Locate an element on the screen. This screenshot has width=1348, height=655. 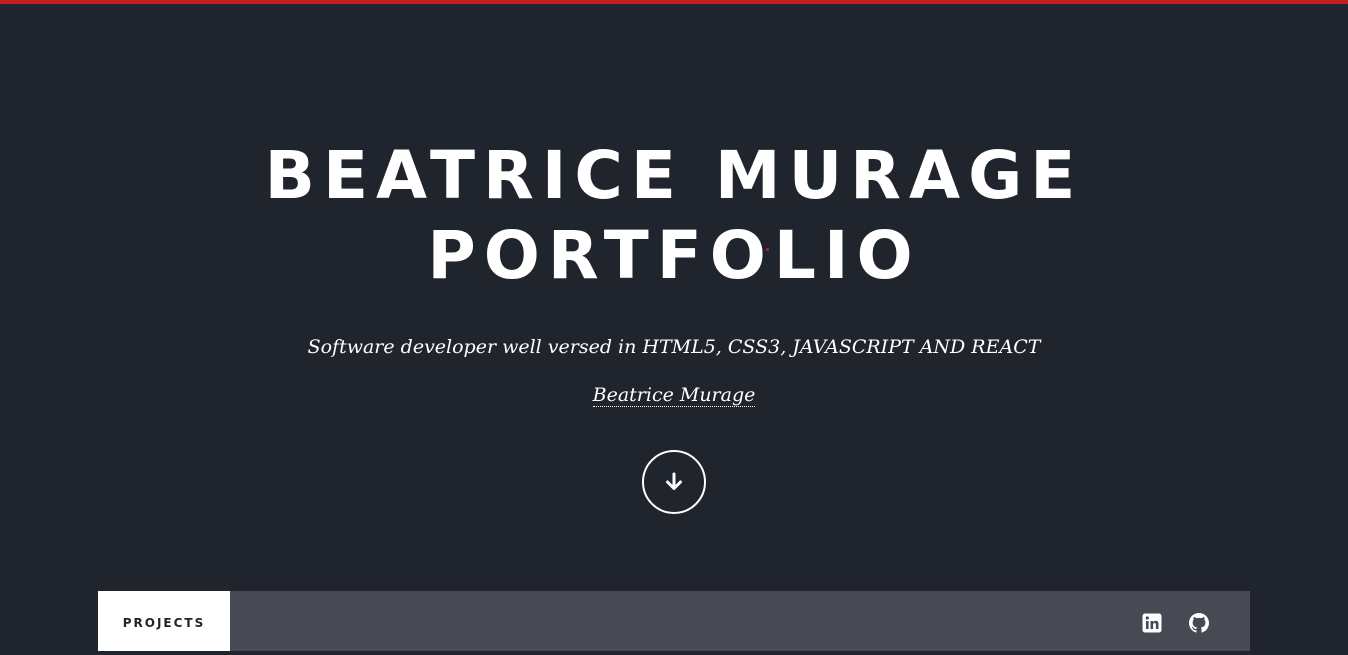
main-nav: PROJECTS is located at coordinates (674, 621).